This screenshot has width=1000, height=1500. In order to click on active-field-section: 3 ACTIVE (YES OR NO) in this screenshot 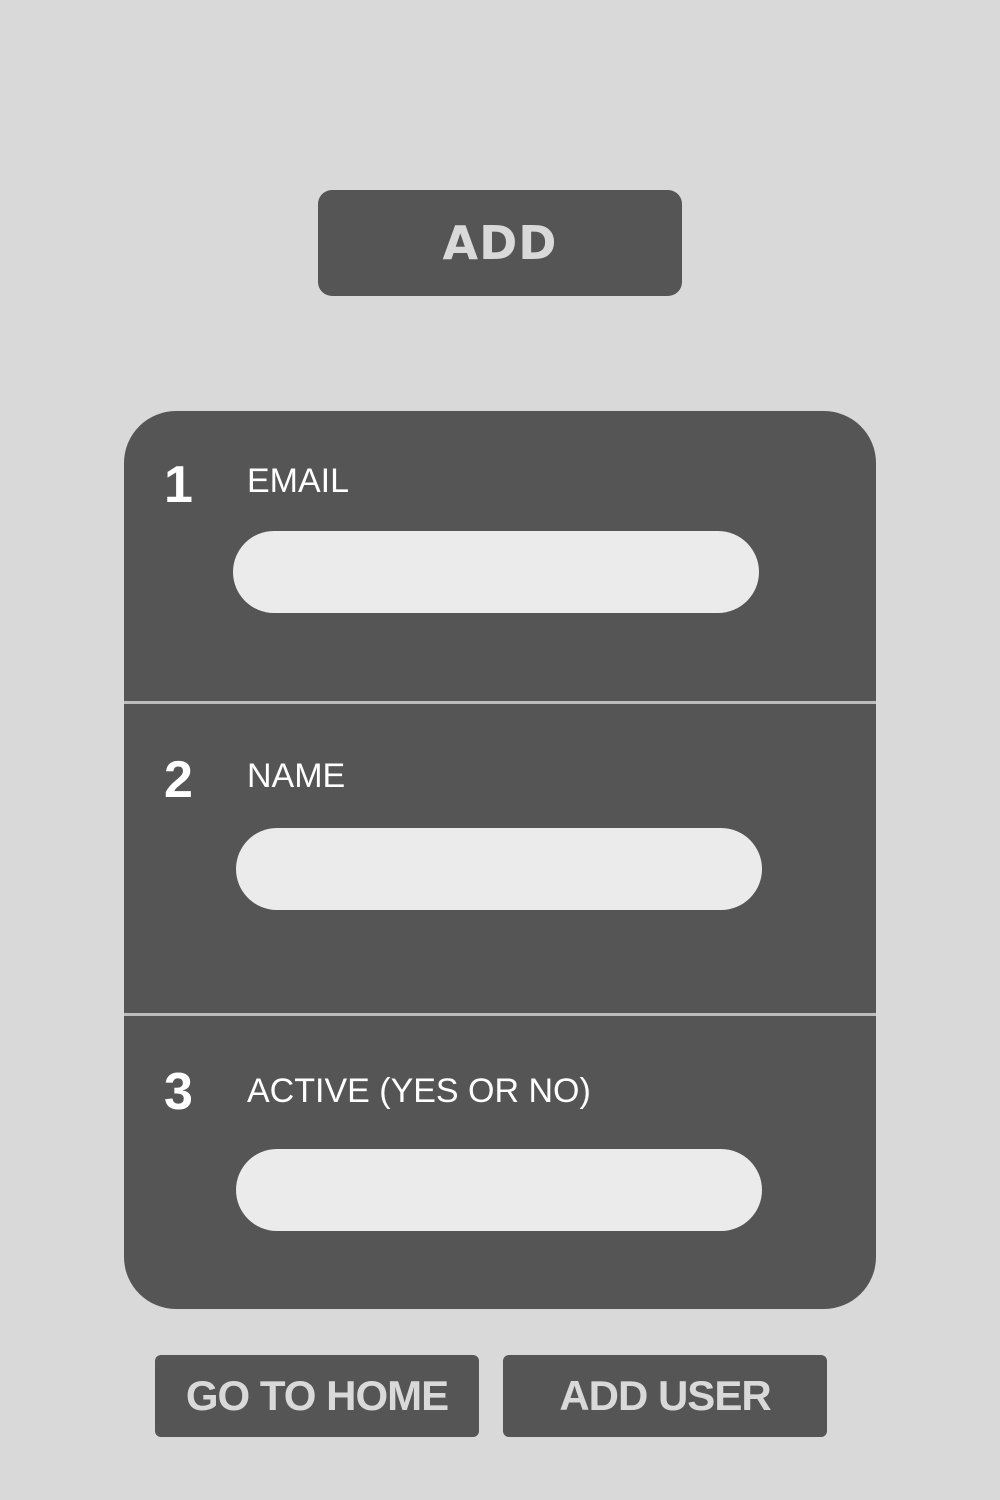, I will do `click(500, 1162)`.